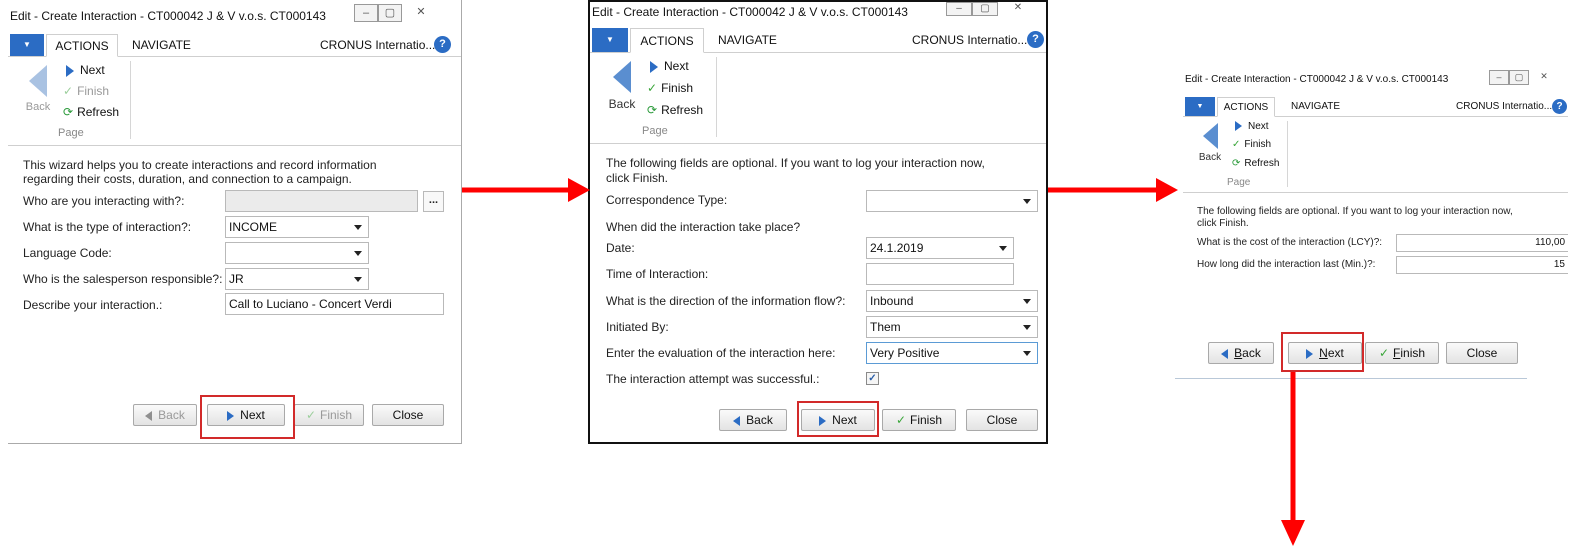 Image resolution: width=1593 pixels, height=554 pixels. What do you see at coordinates (1482, 265) in the screenshot?
I see `duration-input: 15` at bounding box center [1482, 265].